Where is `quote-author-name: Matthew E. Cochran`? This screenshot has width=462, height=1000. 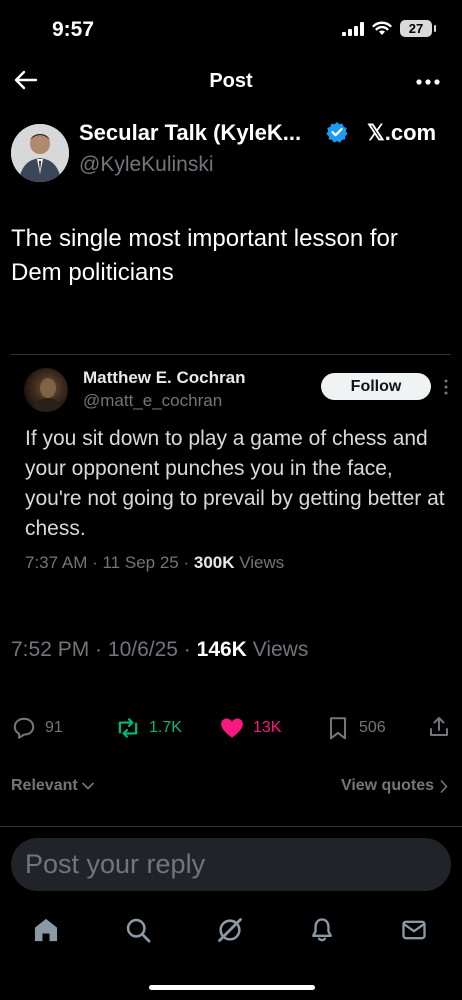
quote-author-name: Matthew E. Cochran is located at coordinates (164, 378).